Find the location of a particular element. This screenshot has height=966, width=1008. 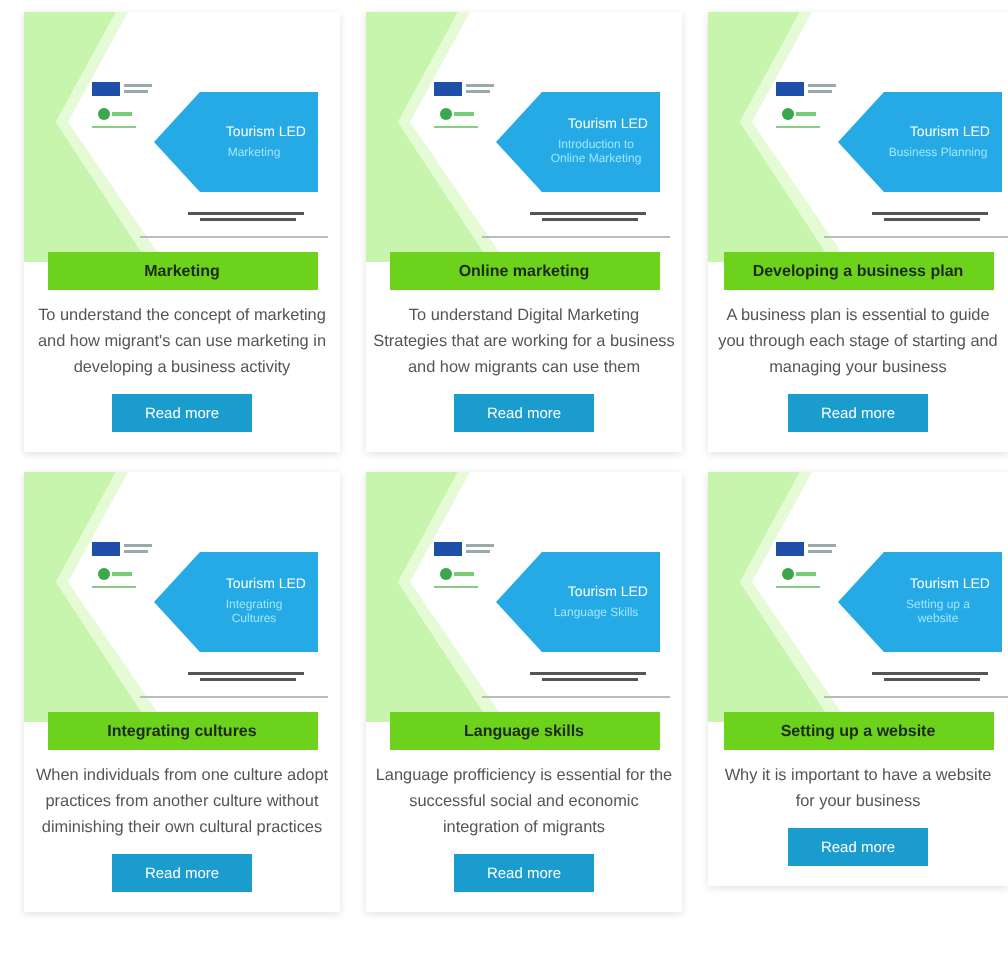

card-description: When individuals from one culture adopt practices from another culture without diminishing their own cultural practices is located at coordinates (182, 802).